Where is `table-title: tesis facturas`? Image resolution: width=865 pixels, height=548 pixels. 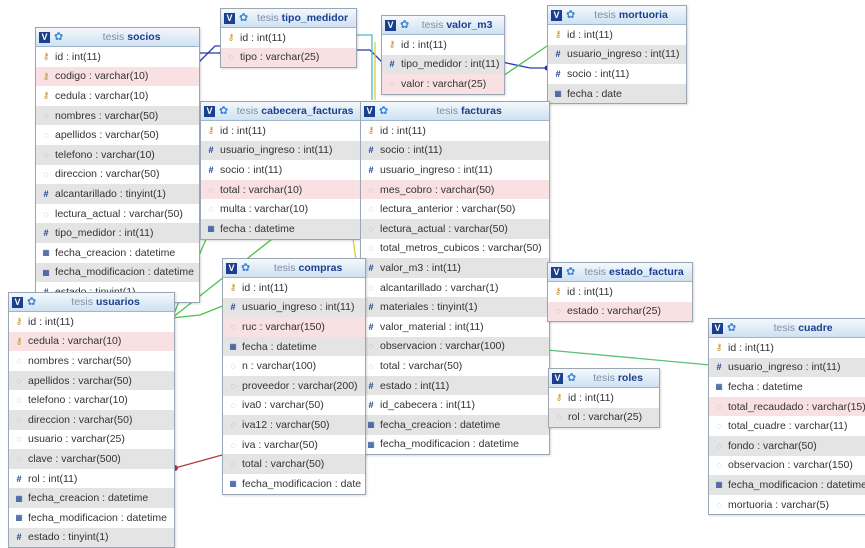
table-title: tesis facturas is located at coordinates (469, 111).